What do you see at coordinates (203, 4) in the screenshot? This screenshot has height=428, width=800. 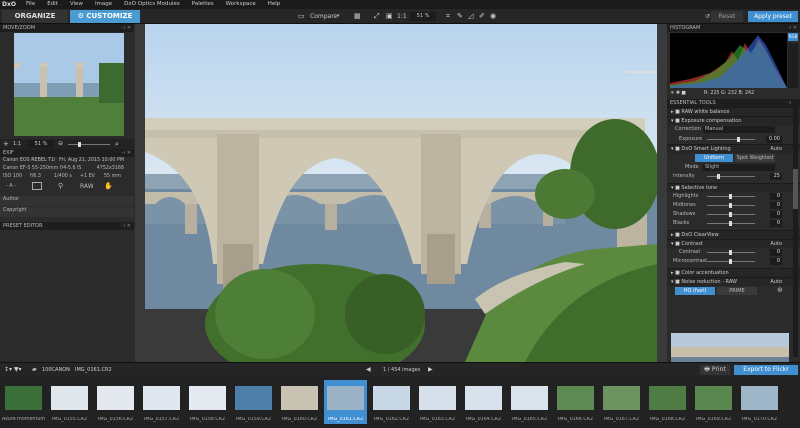 I see `menu-palettes: Palettes` at bounding box center [203, 4].